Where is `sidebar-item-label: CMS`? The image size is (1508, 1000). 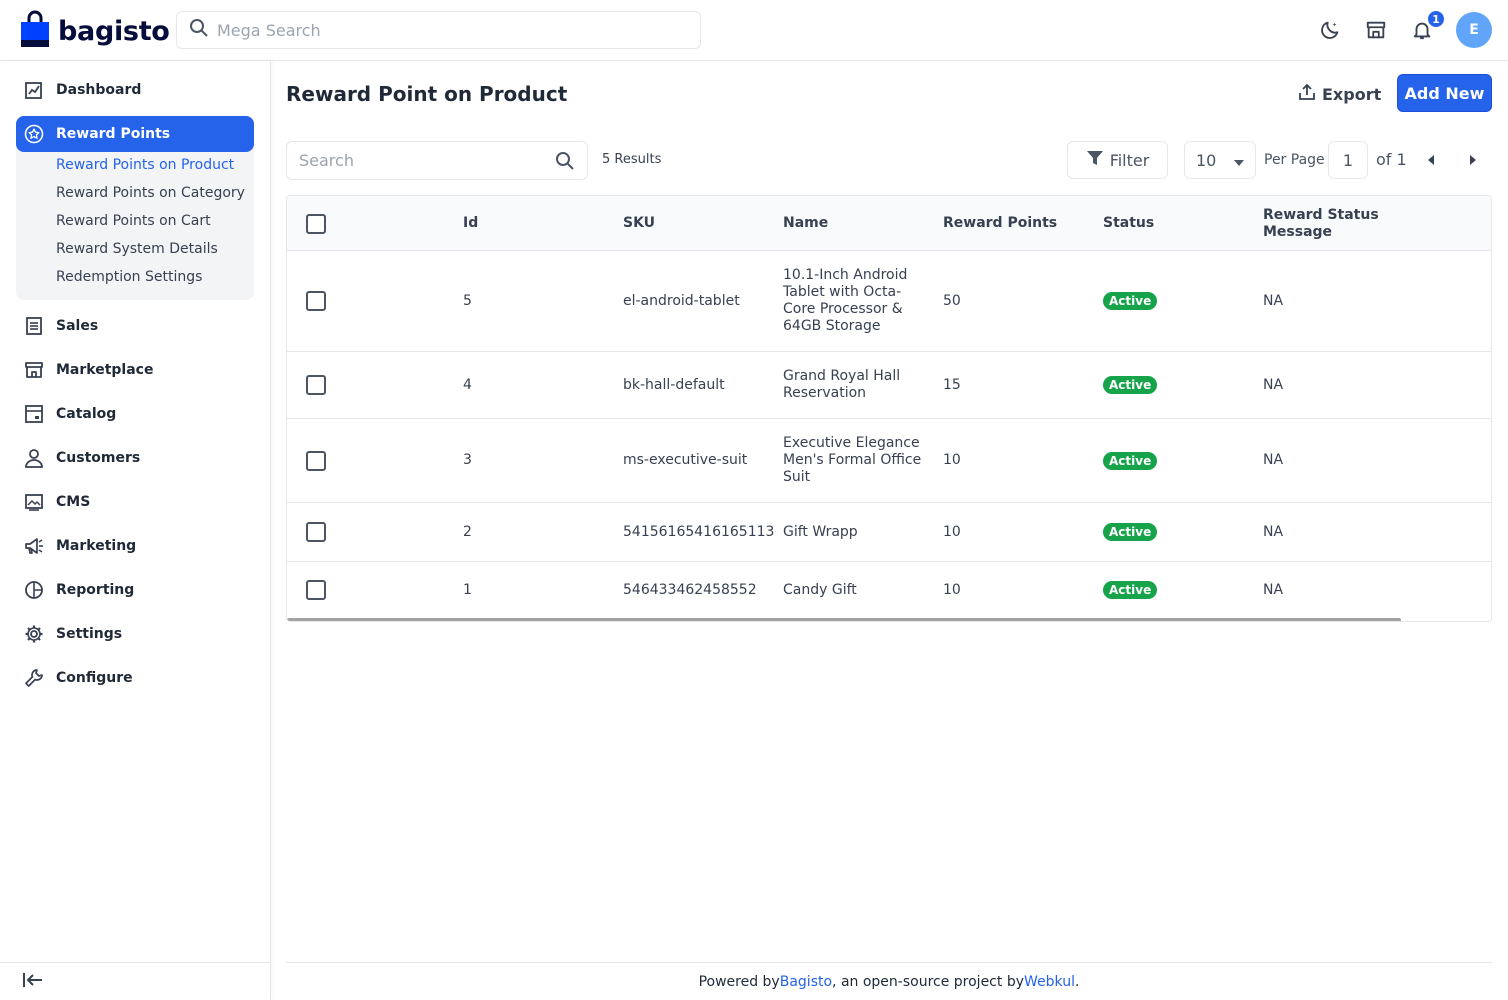 sidebar-item-label: CMS is located at coordinates (73, 502).